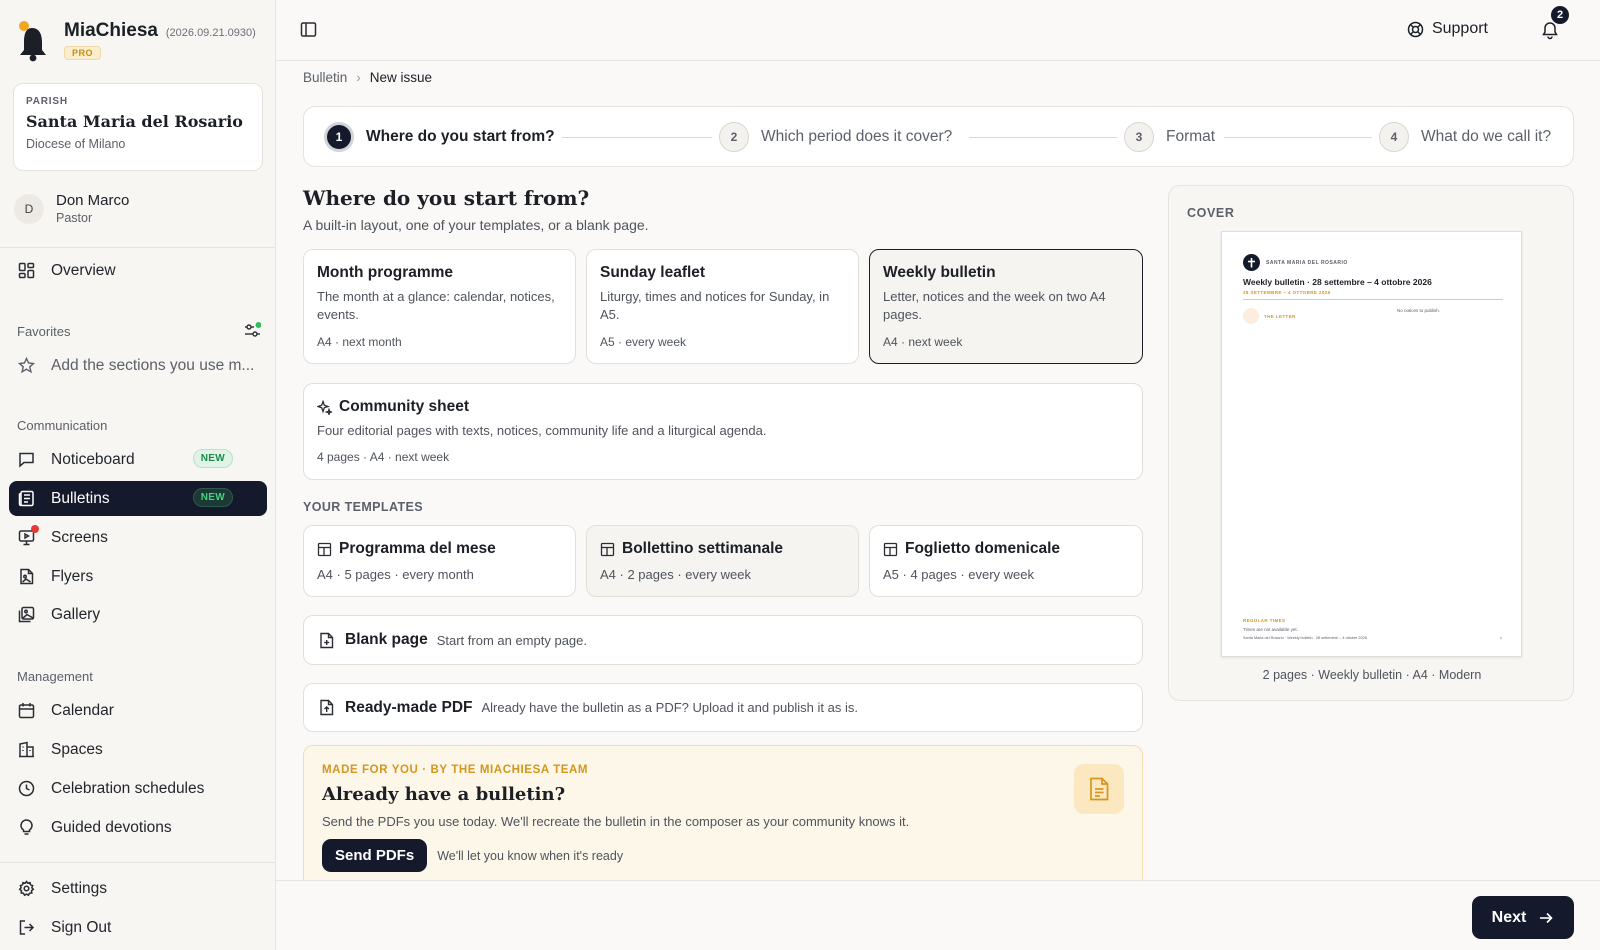 The image size is (1600, 950). I want to click on parish-diocese: Diocese of Milano, so click(76, 144).